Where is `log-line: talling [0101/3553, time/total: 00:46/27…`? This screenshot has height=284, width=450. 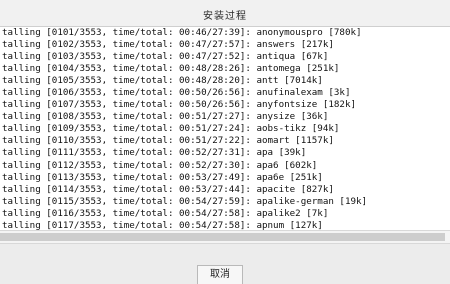
log-line: talling [0101/3553, time/total: 00:46/27… is located at coordinates (182, 32).